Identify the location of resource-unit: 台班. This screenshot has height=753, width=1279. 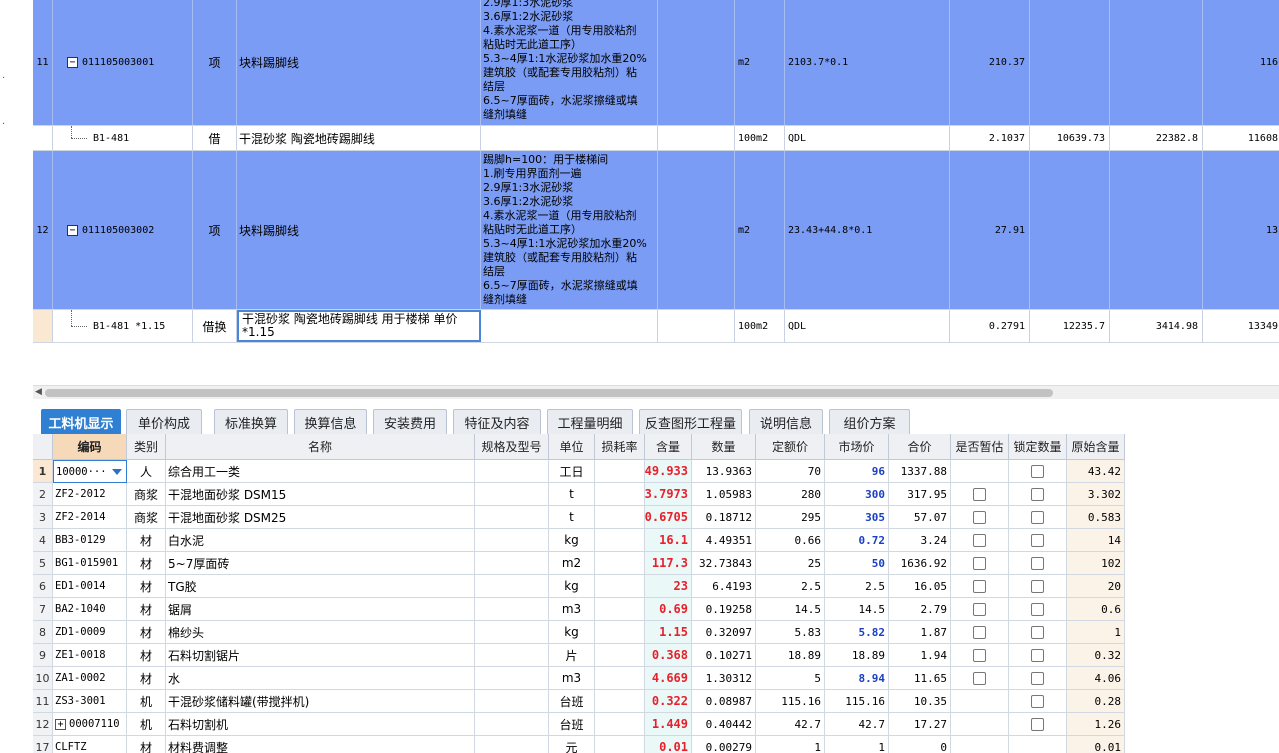
(572, 701).